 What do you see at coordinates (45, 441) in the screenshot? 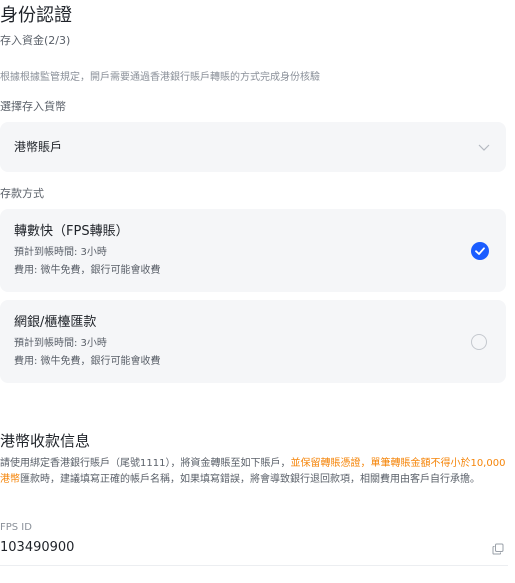
I see `hk-receipt-title: 港幣收款信息` at bounding box center [45, 441].